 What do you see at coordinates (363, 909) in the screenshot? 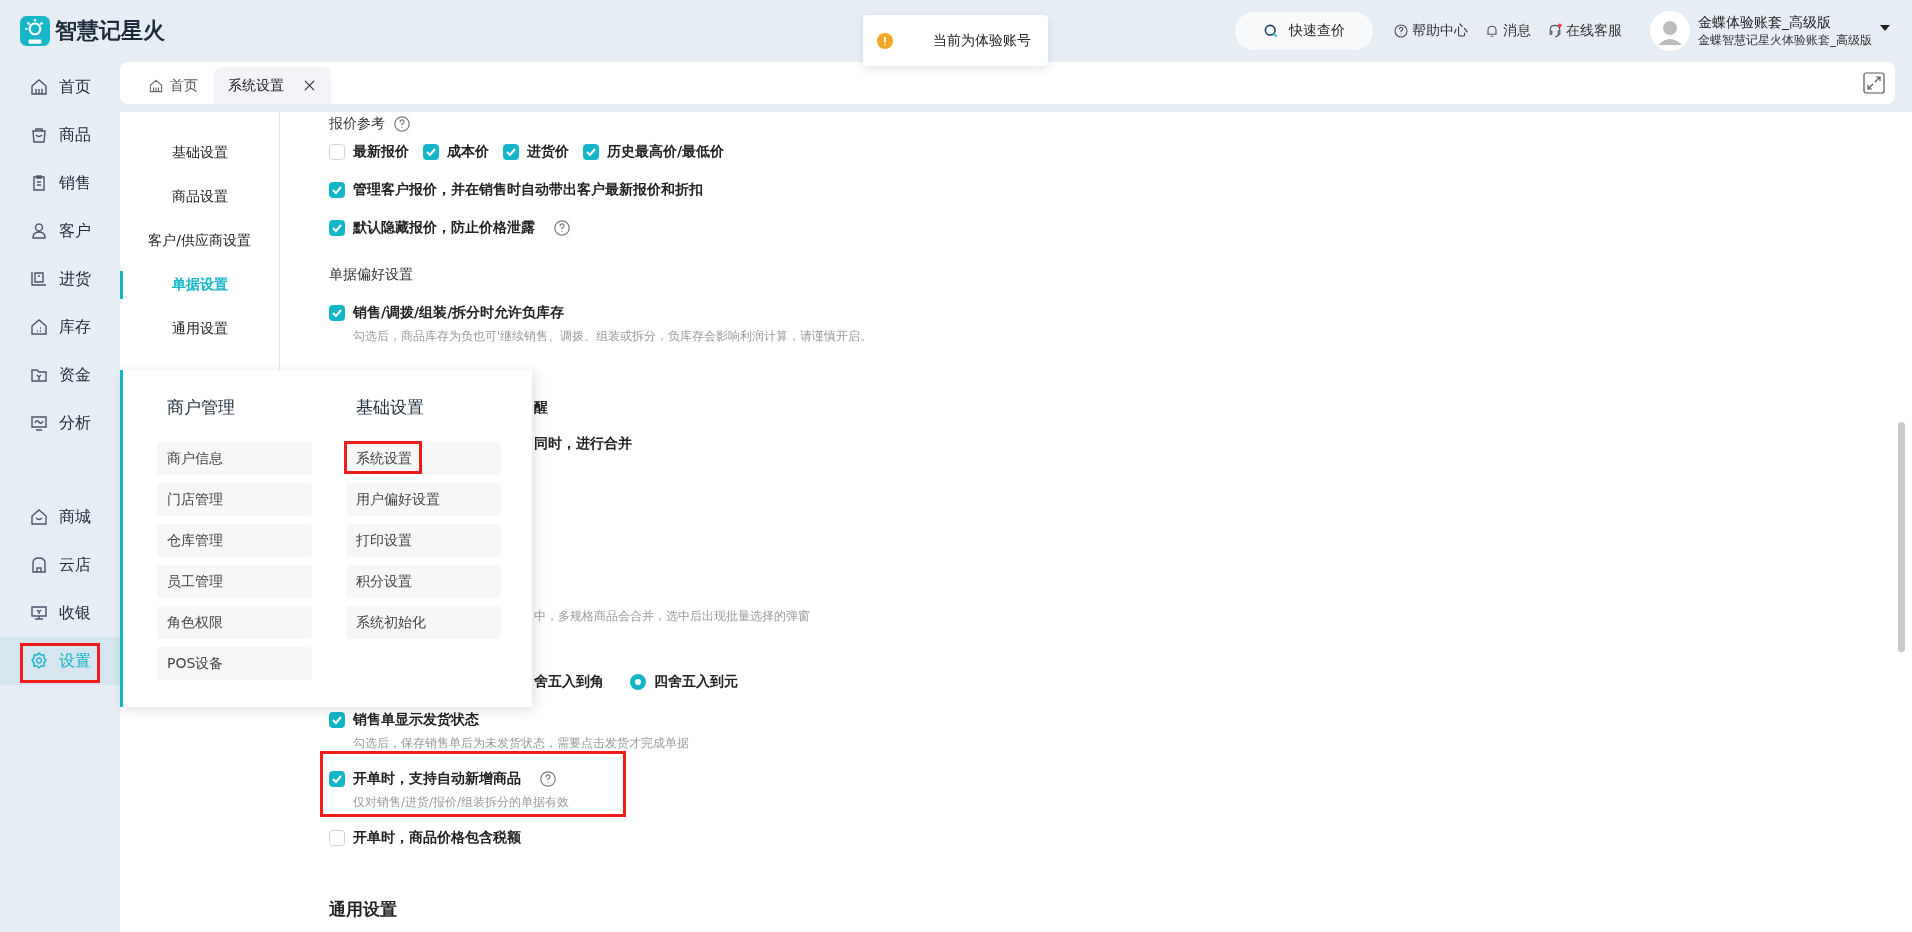
I see `section-title: 通用设置` at bounding box center [363, 909].